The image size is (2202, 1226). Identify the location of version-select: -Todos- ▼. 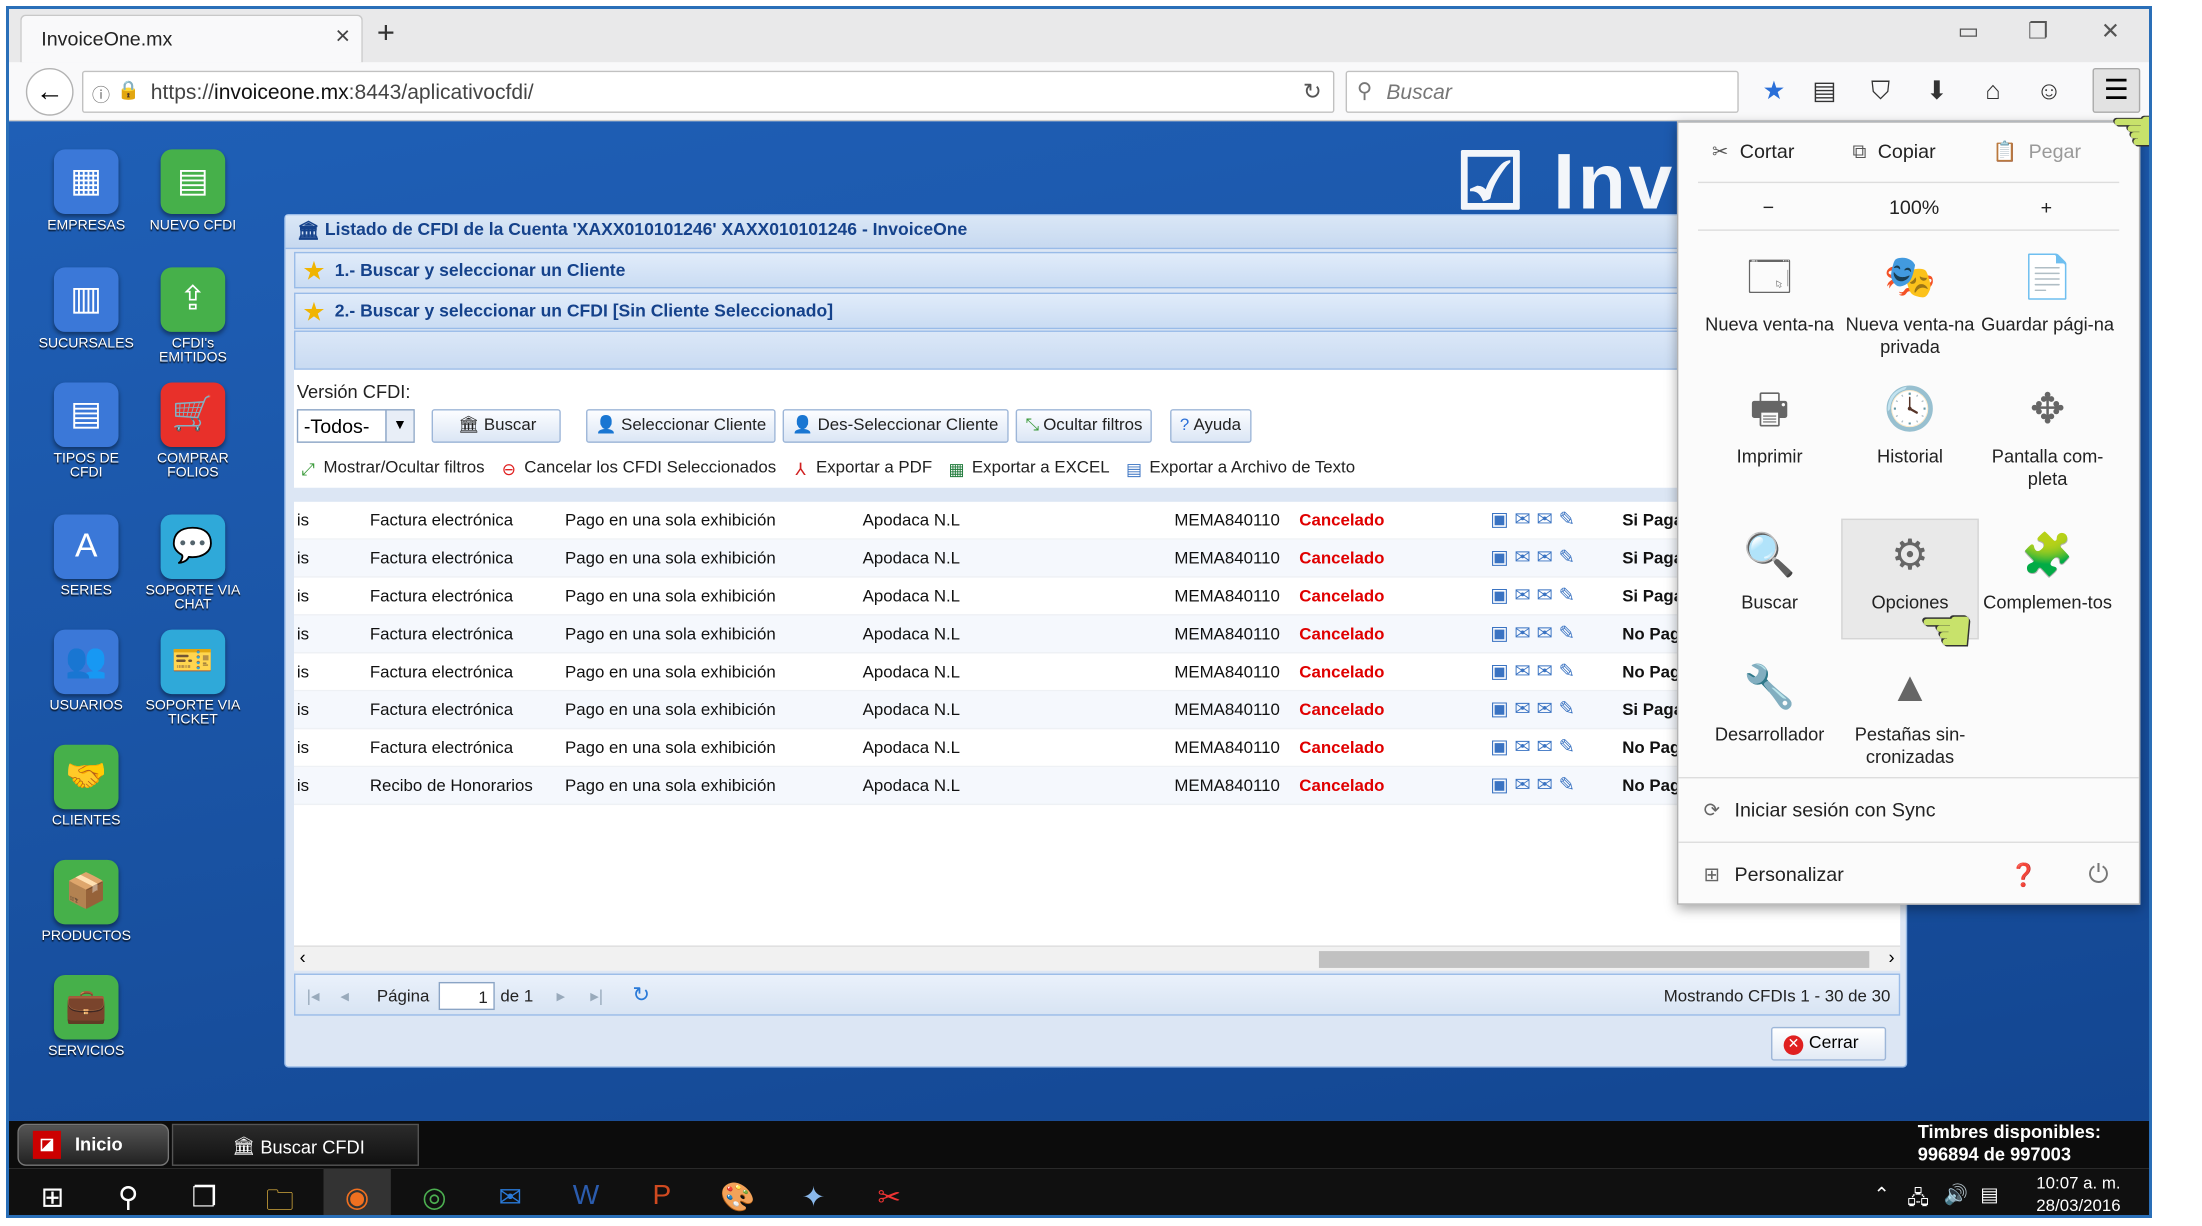
(355, 426).